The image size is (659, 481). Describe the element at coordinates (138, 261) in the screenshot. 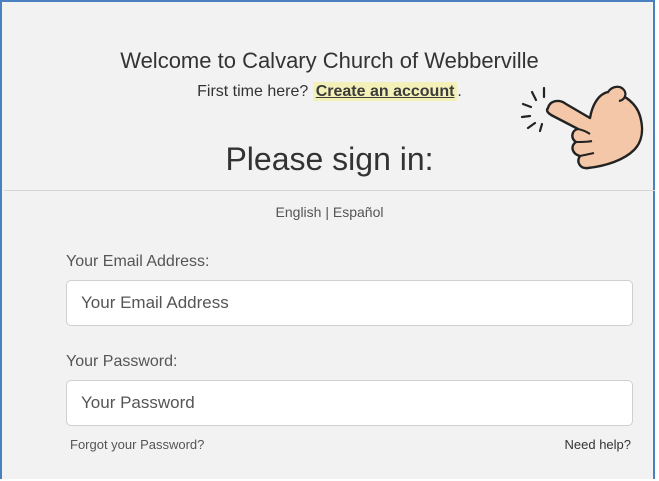

I see `email-label: Your Email Address:` at that location.